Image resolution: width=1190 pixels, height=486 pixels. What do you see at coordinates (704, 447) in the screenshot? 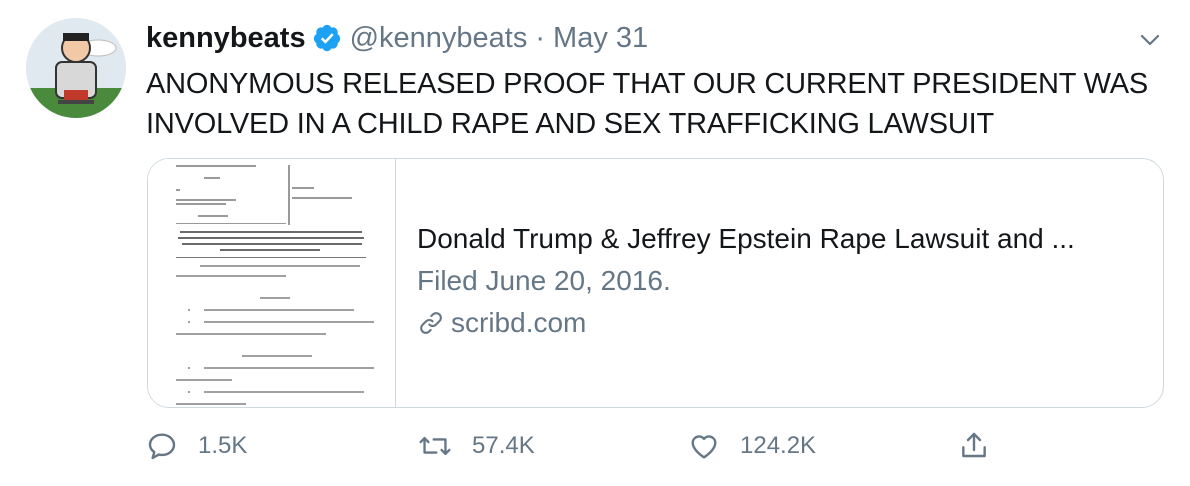
I see `heart-icon` at bounding box center [704, 447].